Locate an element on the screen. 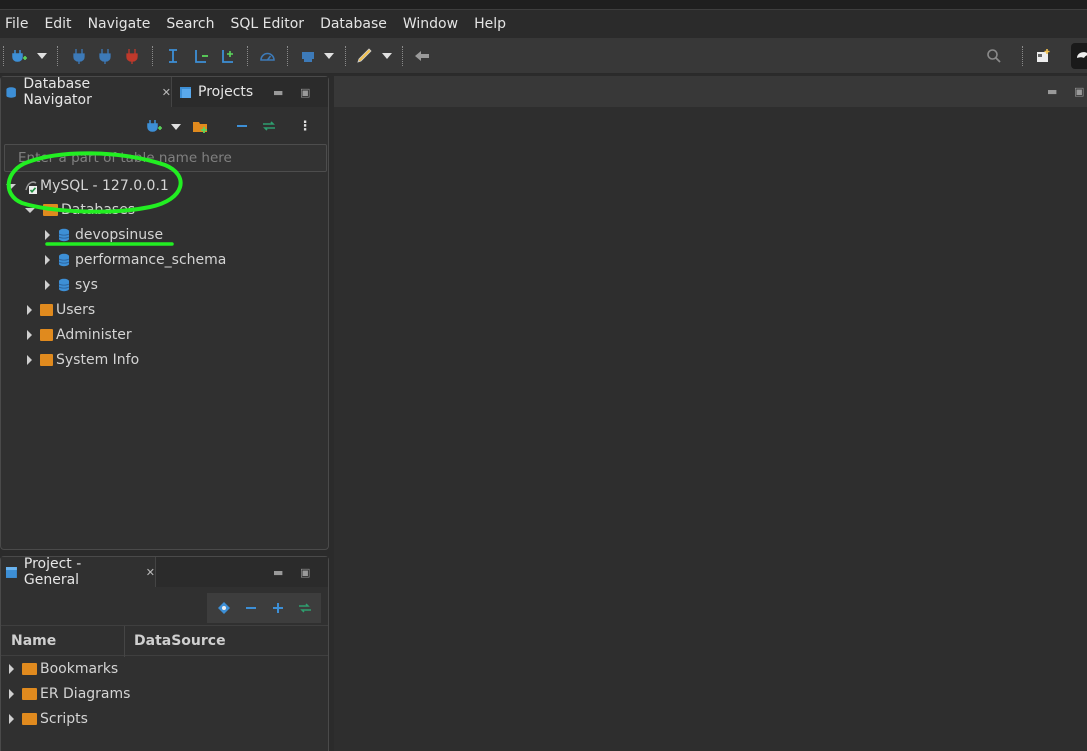 This screenshot has height=751, width=1087. menu-window: Window is located at coordinates (430, 24).